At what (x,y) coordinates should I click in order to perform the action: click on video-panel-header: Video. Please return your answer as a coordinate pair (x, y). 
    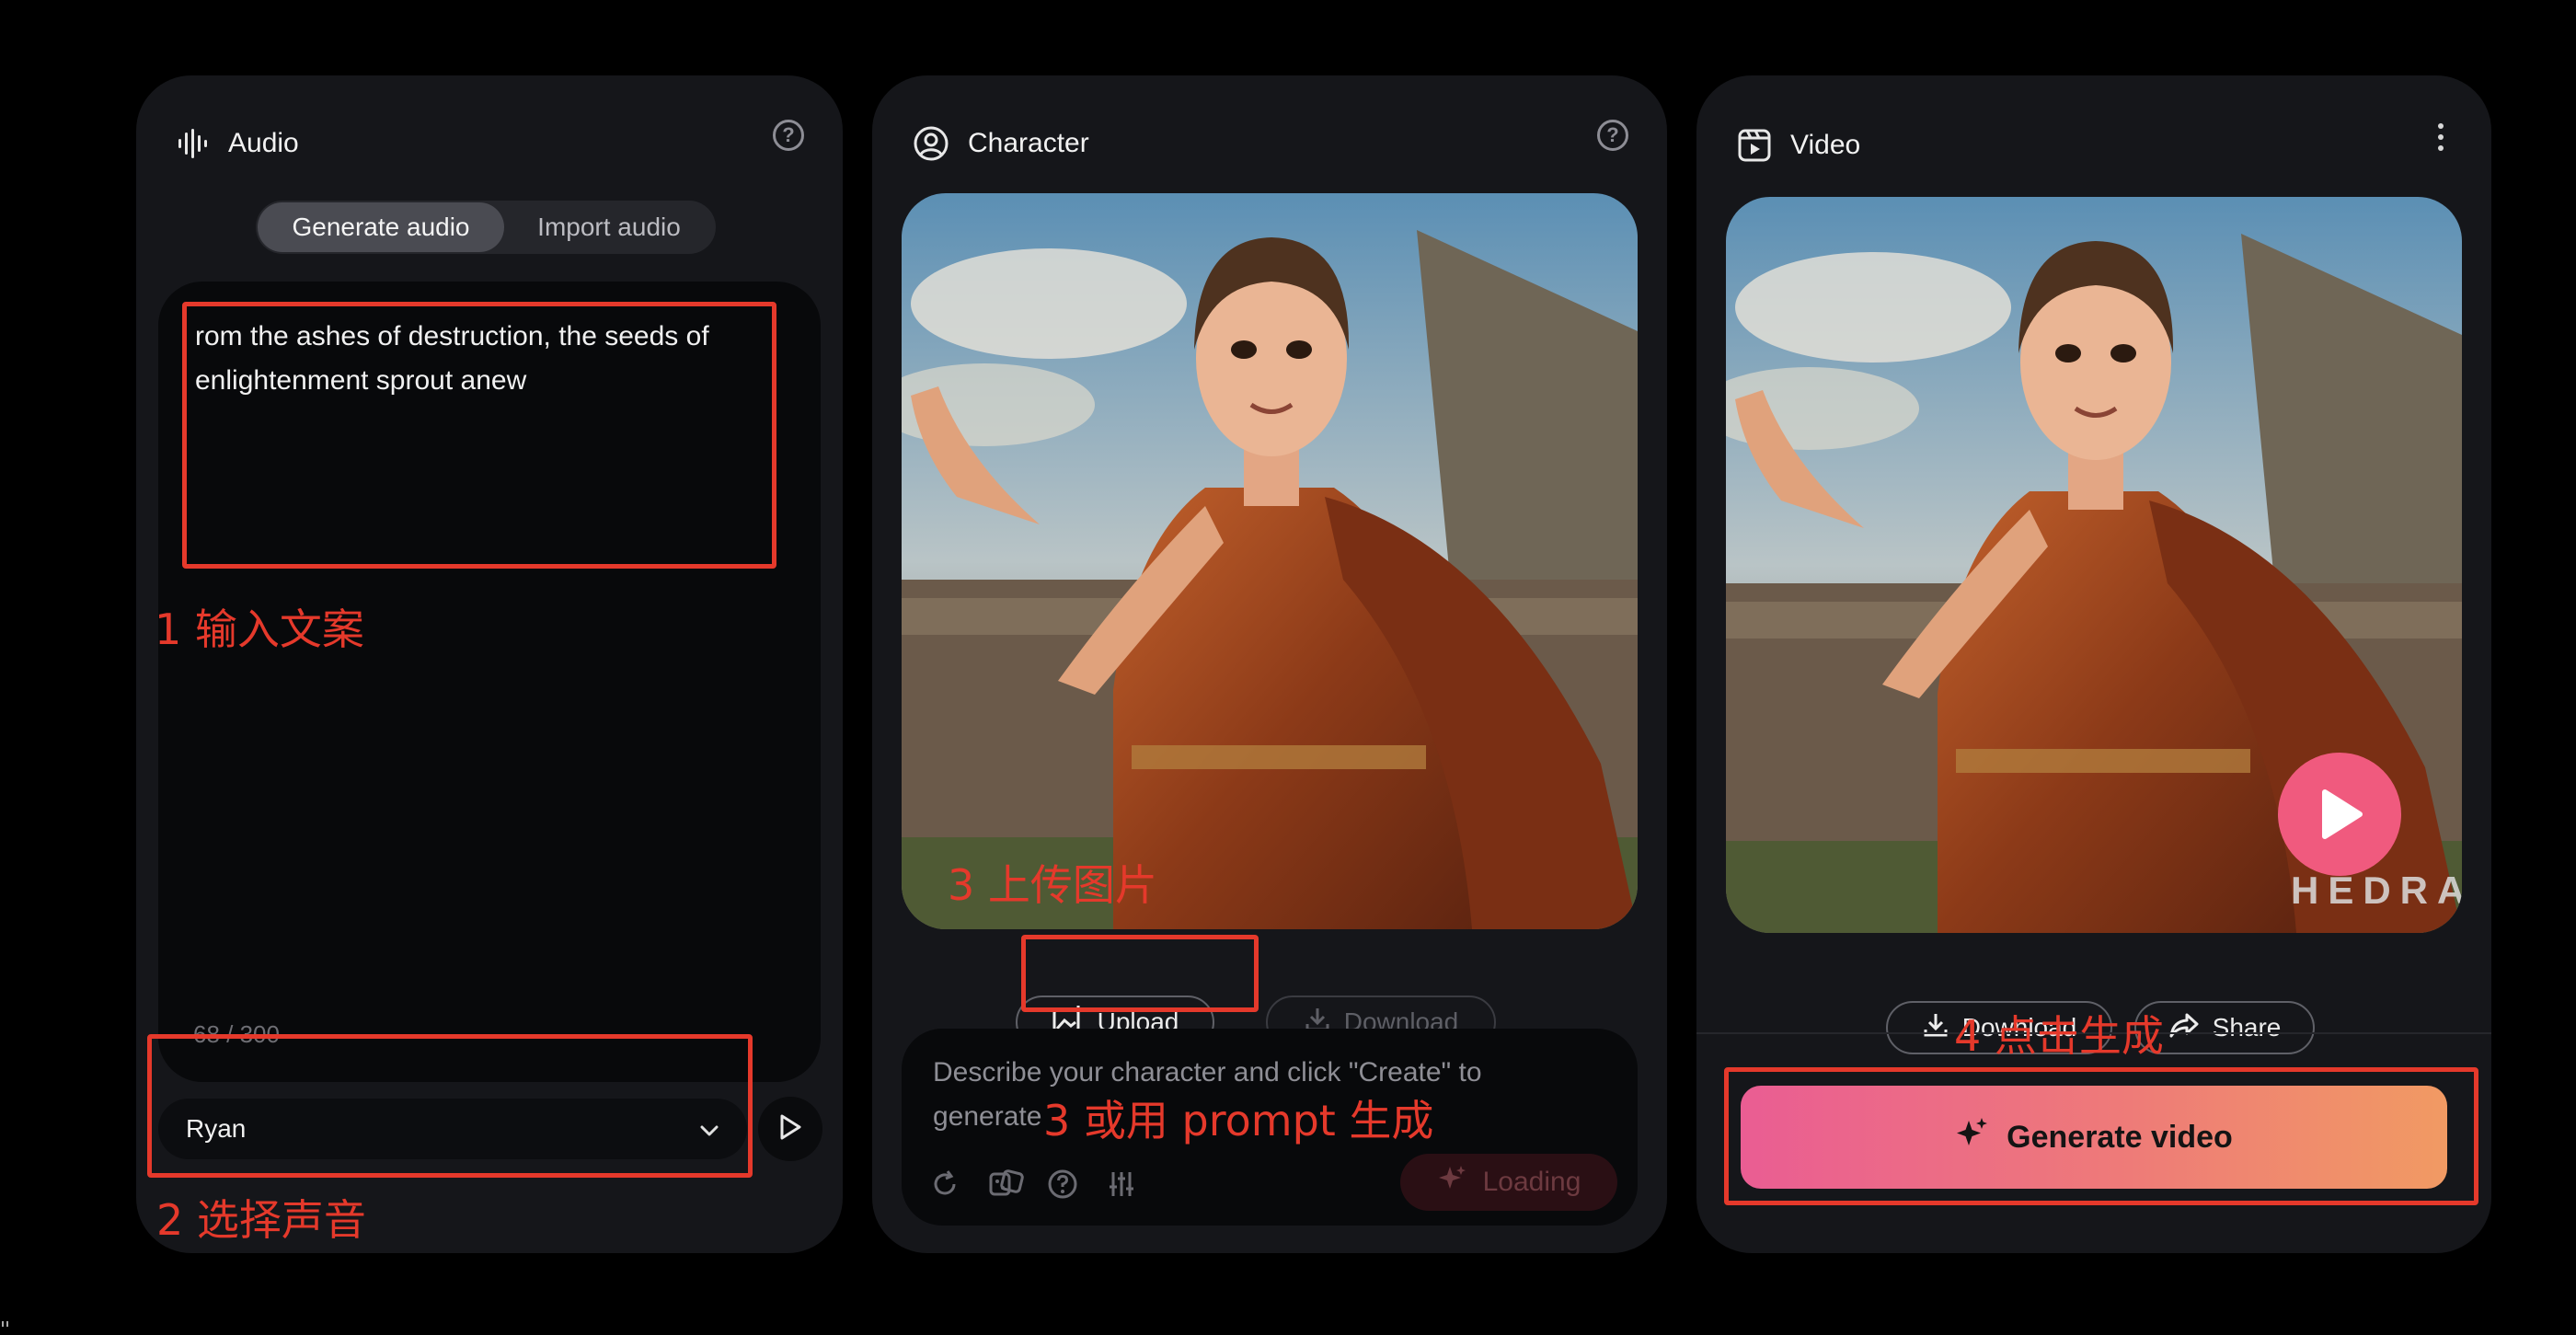
    Looking at the image, I should click on (1798, 145).